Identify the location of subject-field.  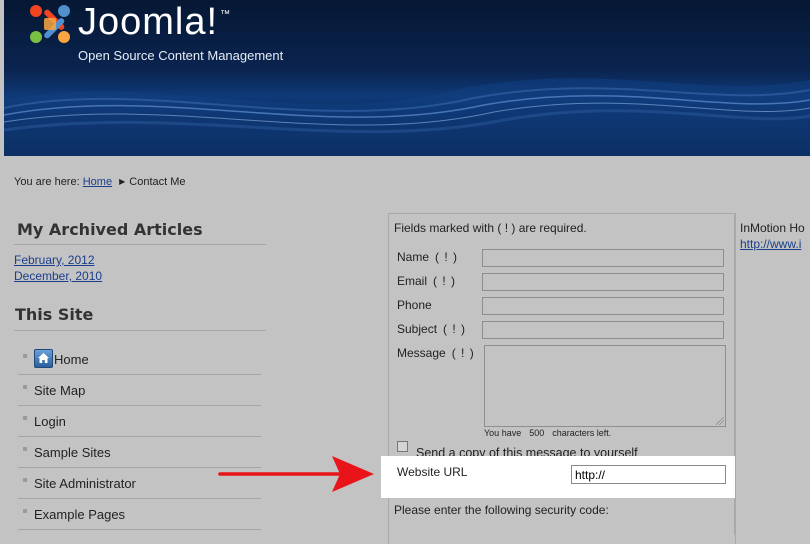
(603, 330).